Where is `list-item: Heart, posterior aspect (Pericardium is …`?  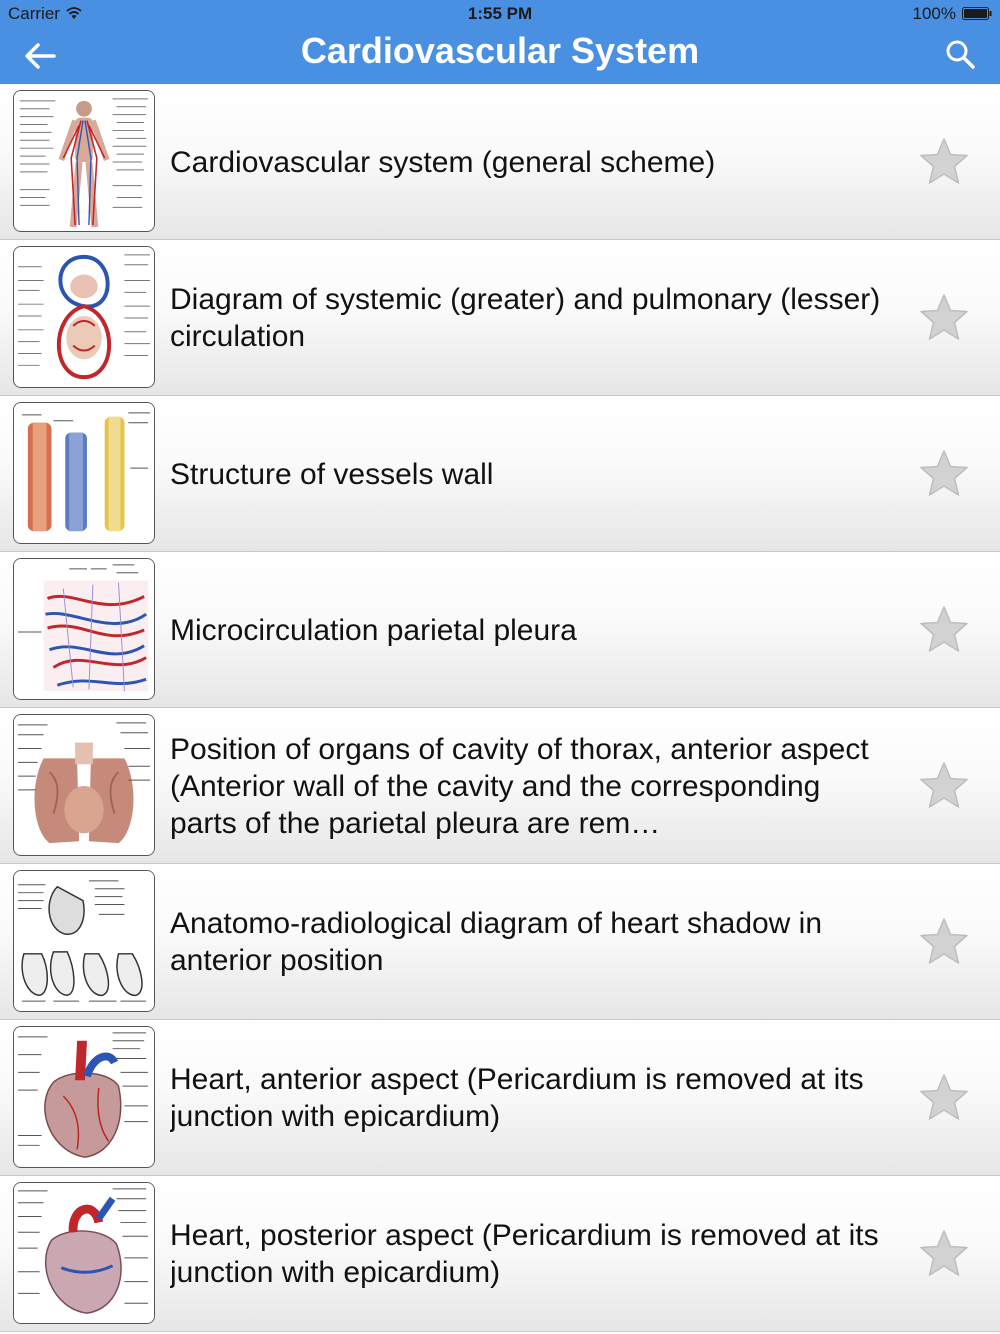 list-item: Heart, posterior aspect (Pericardium is … is located at coordinates (500, 1254).